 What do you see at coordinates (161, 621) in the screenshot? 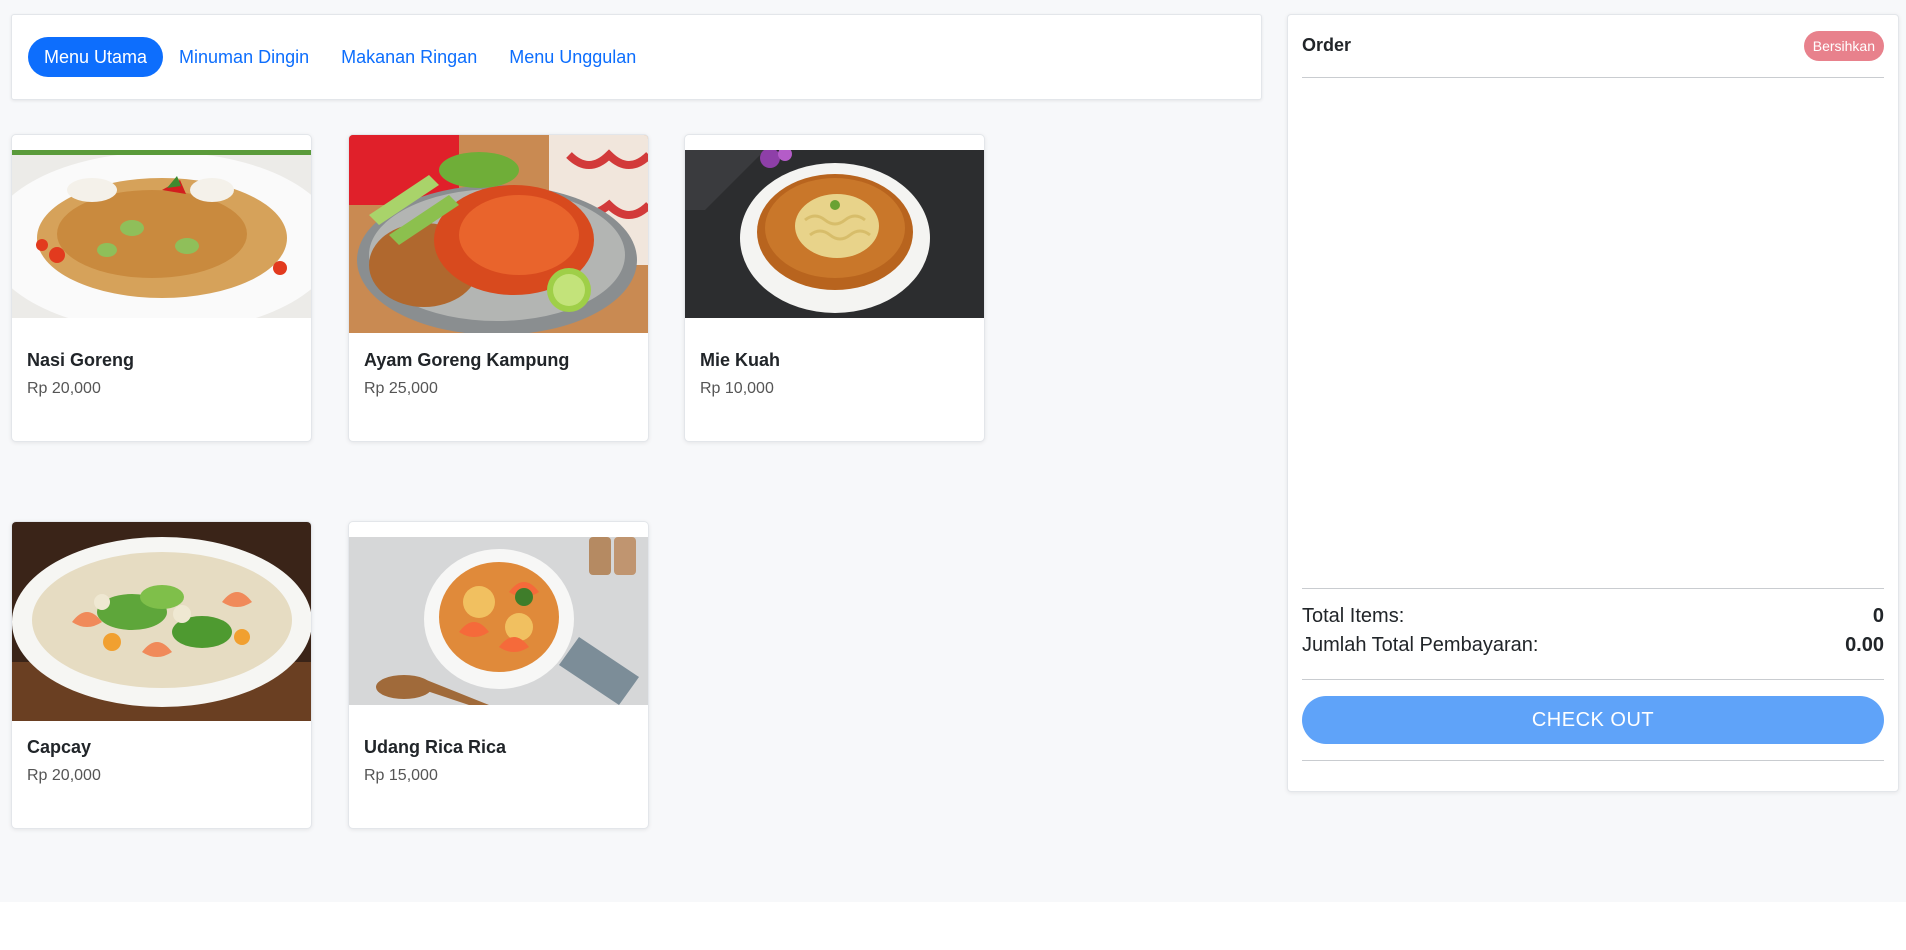
I see `stir-fry-vegetables-photo` at bounding box center [161, 621].